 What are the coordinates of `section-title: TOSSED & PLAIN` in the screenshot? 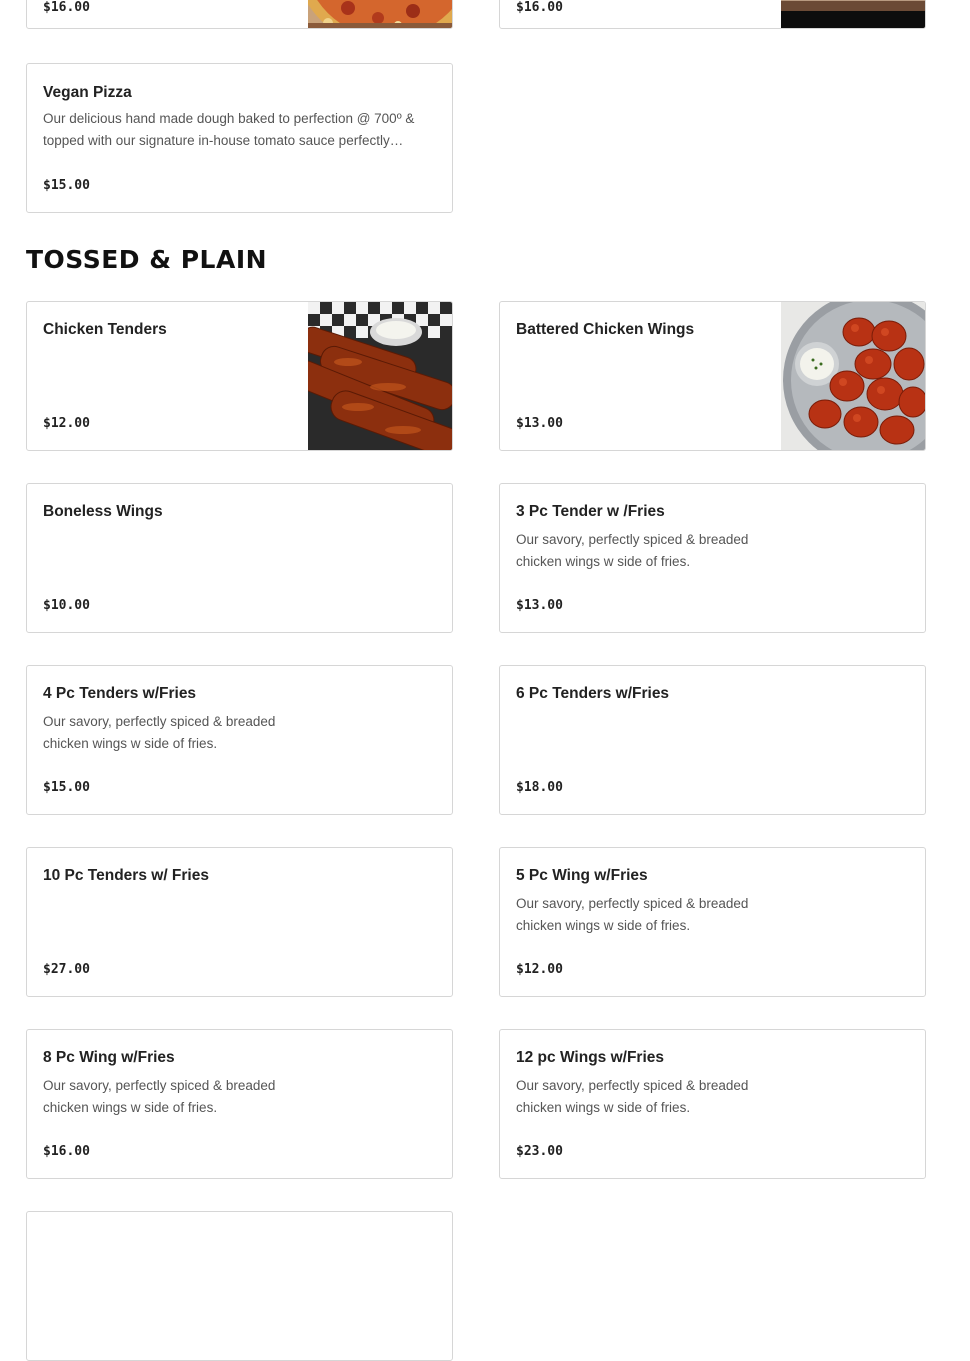 It's located at (147, 259).